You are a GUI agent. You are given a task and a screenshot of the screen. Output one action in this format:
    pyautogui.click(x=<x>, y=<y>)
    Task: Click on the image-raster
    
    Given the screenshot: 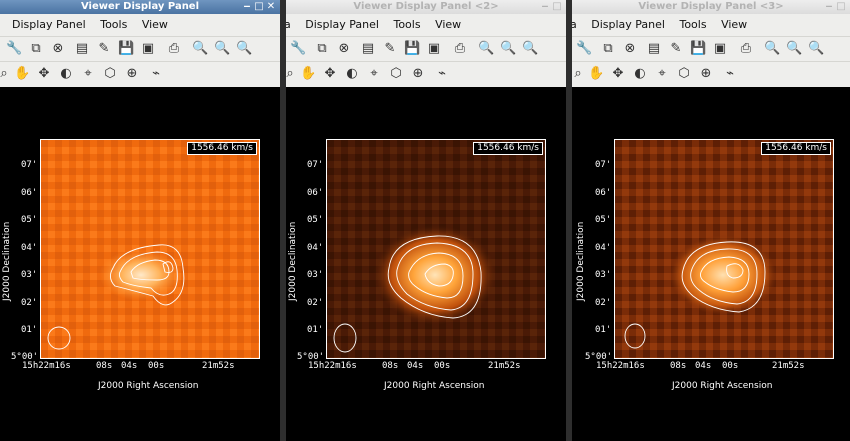 What is the action you would take?
    pyautogui.click(x=724, y=249)
    